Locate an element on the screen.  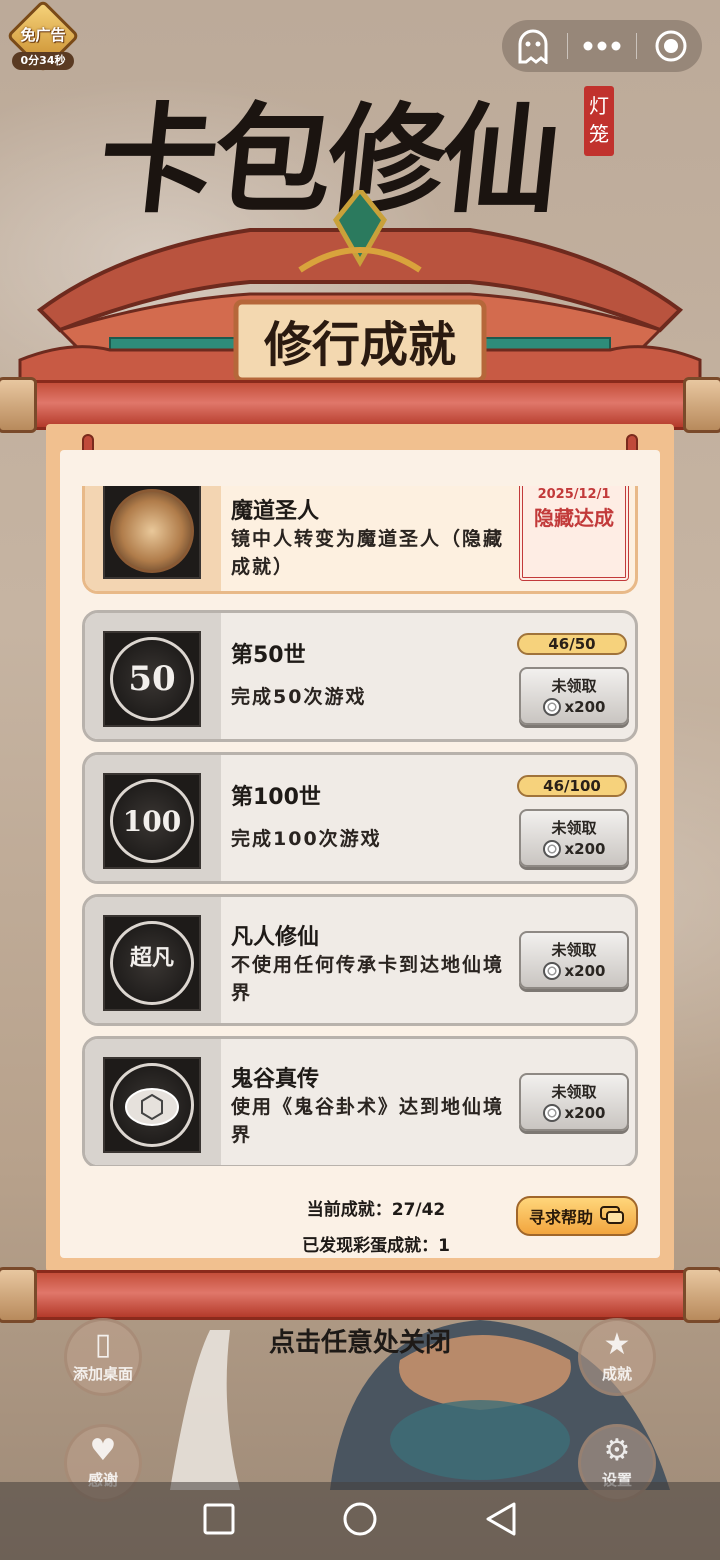
icon-calligraphy: 超凡 is located at coordinates (152, 963).